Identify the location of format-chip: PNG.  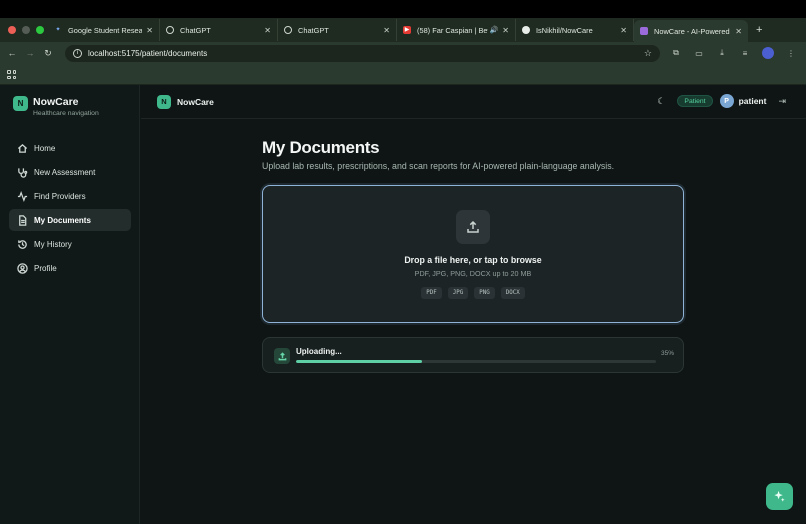
(484, 293).